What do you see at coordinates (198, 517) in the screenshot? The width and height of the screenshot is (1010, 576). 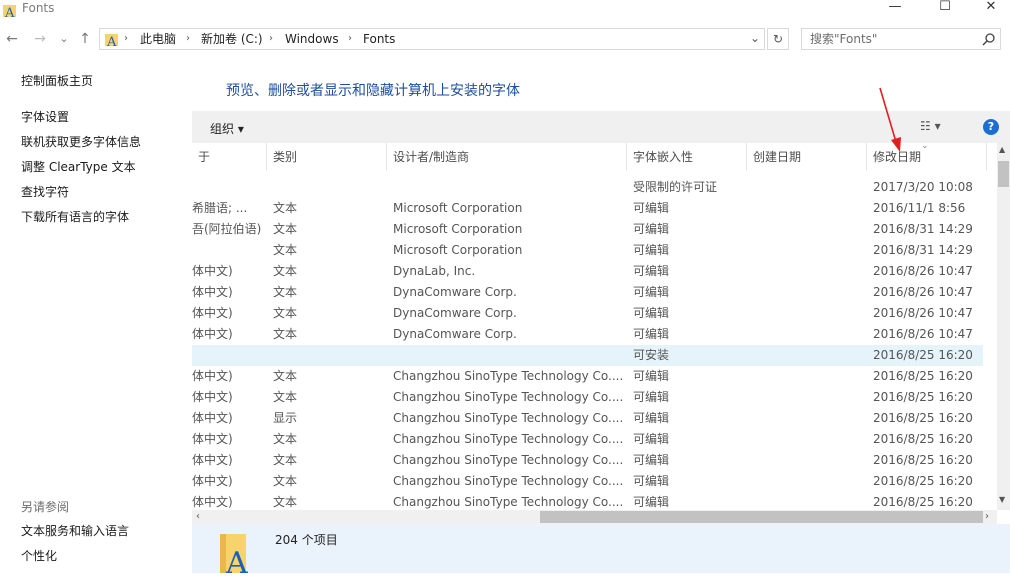 I see `scroll-left-arrow-icon: ‹` at bounding box center [198, 517].